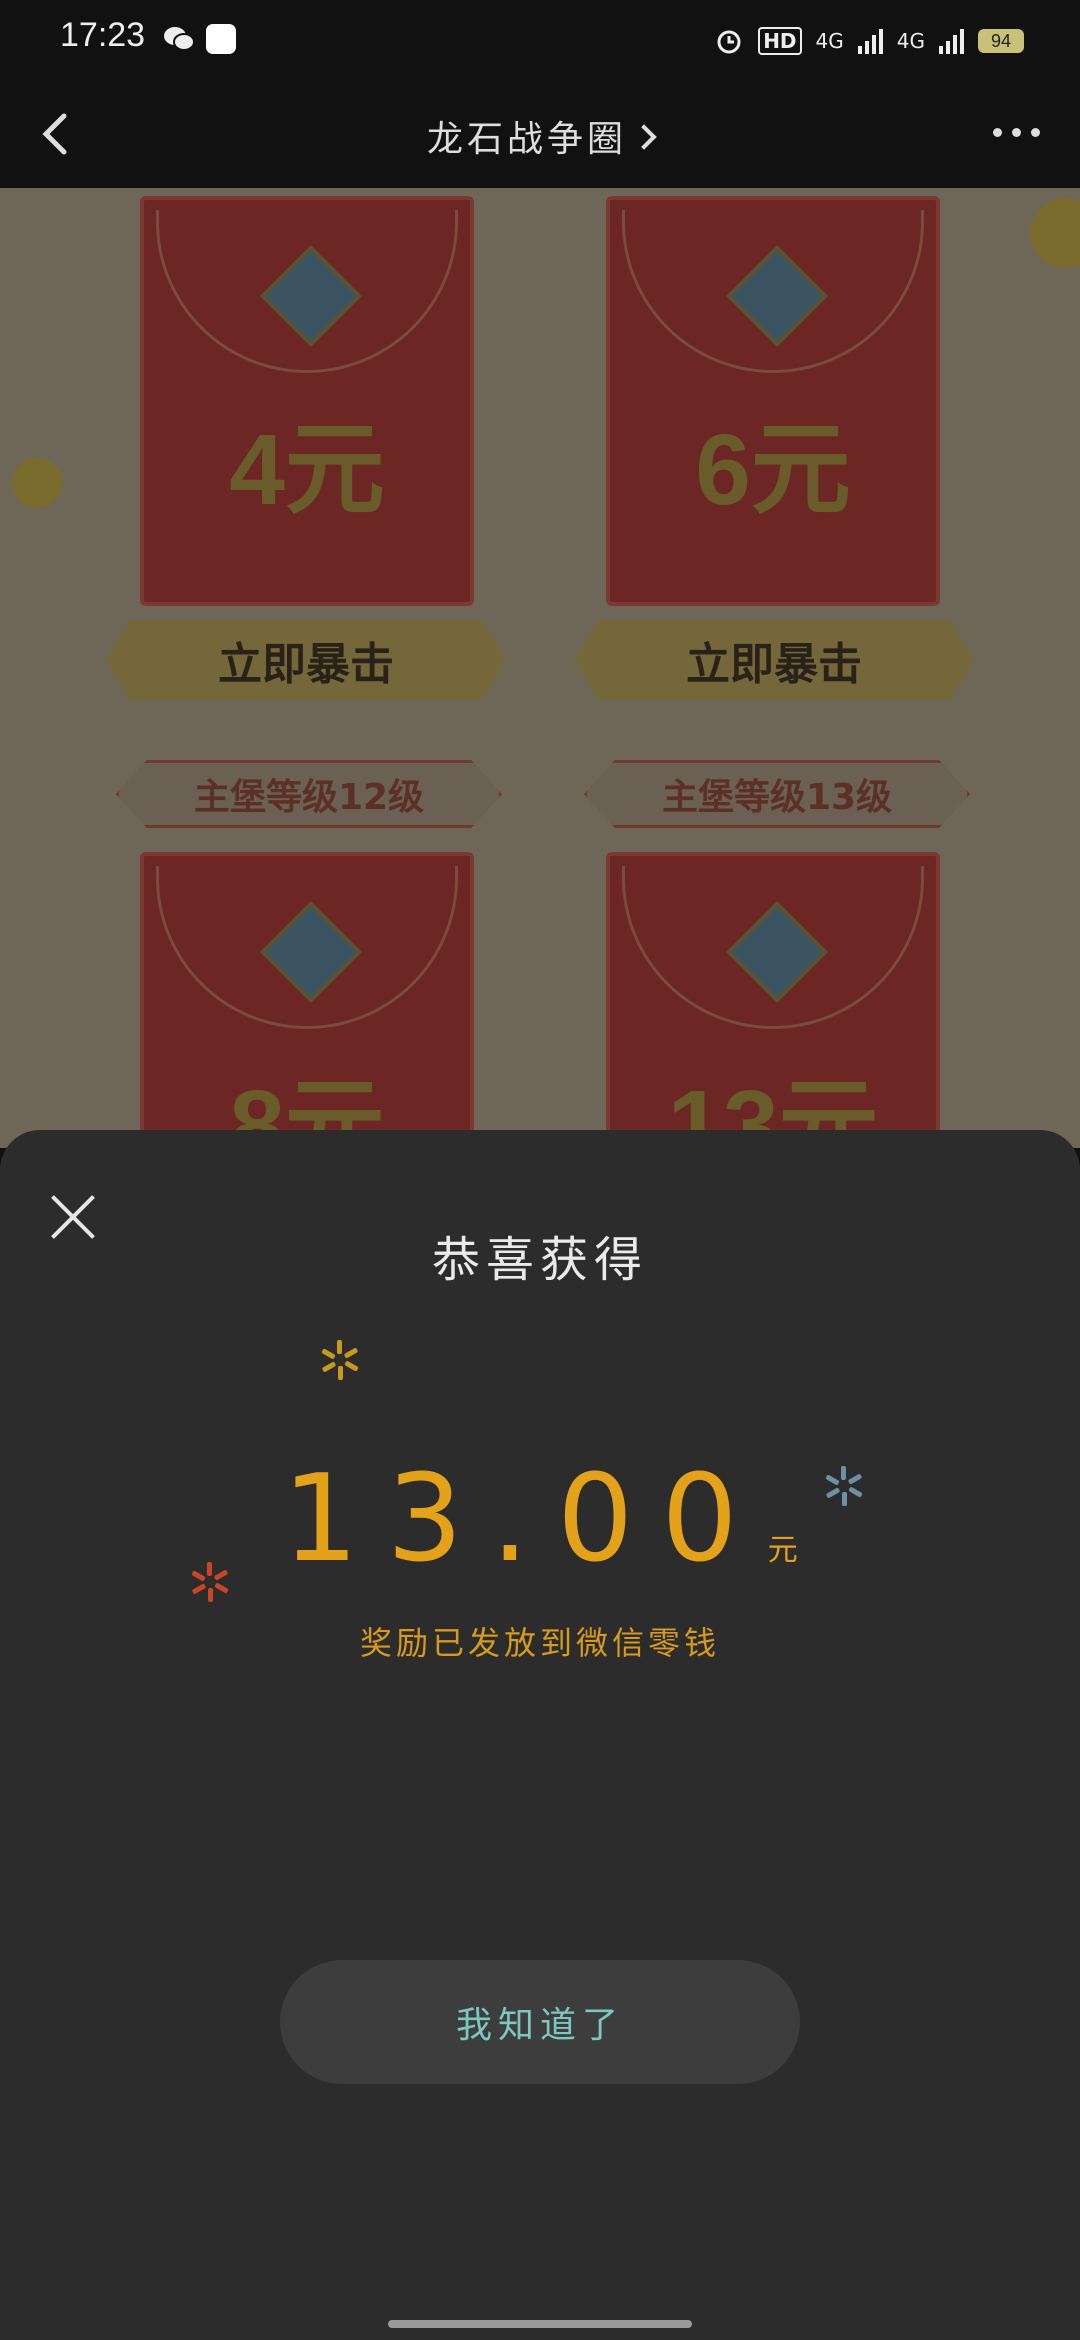  I want to click on card-amount: 6元, so click(773, 470).